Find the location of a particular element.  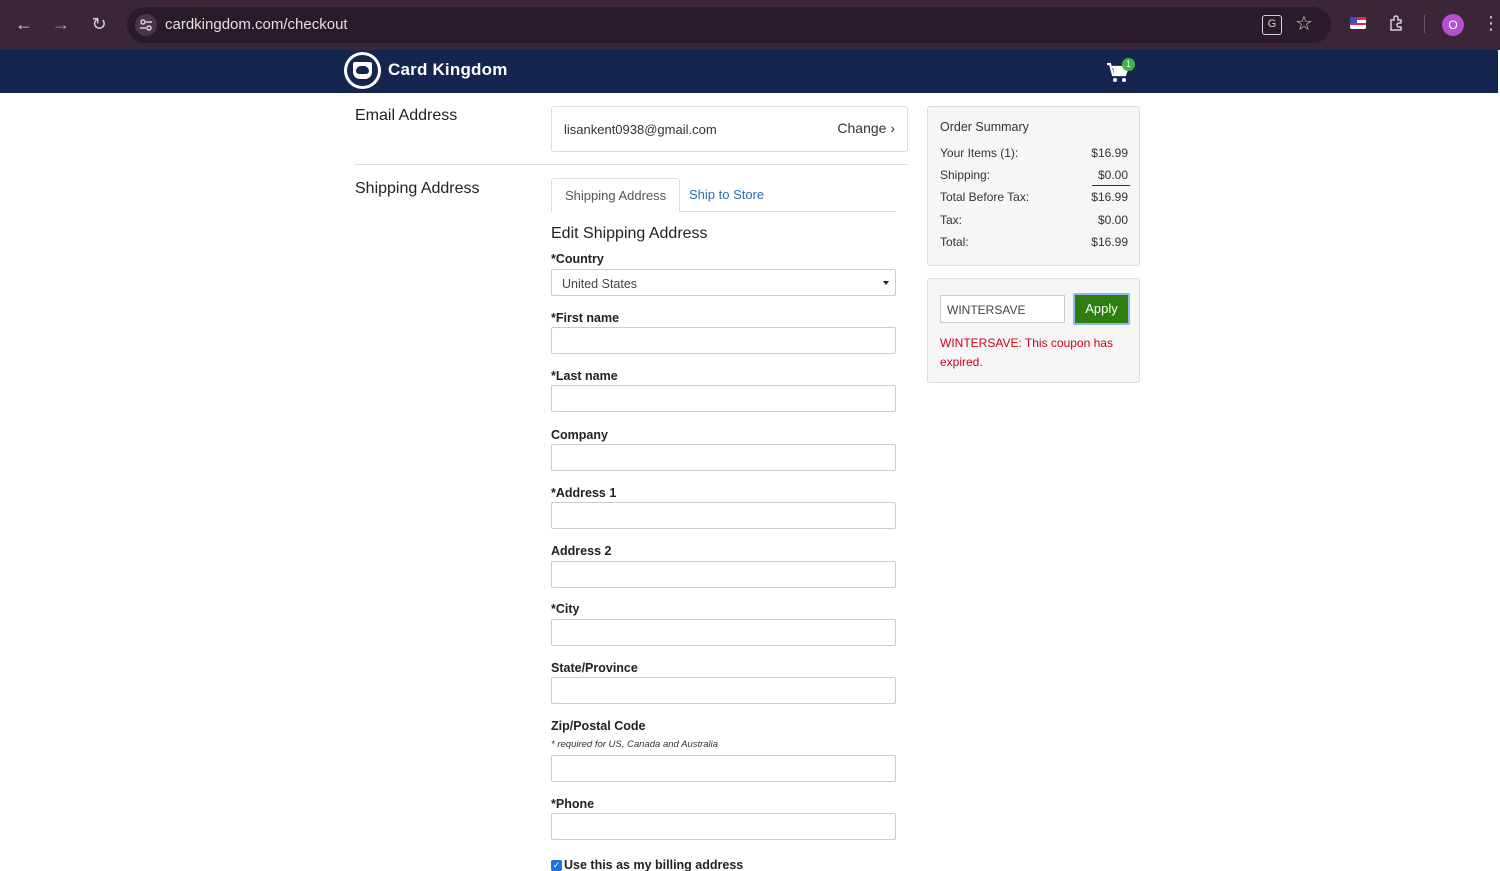

country-select: United States is located at coordinates (723, 282).